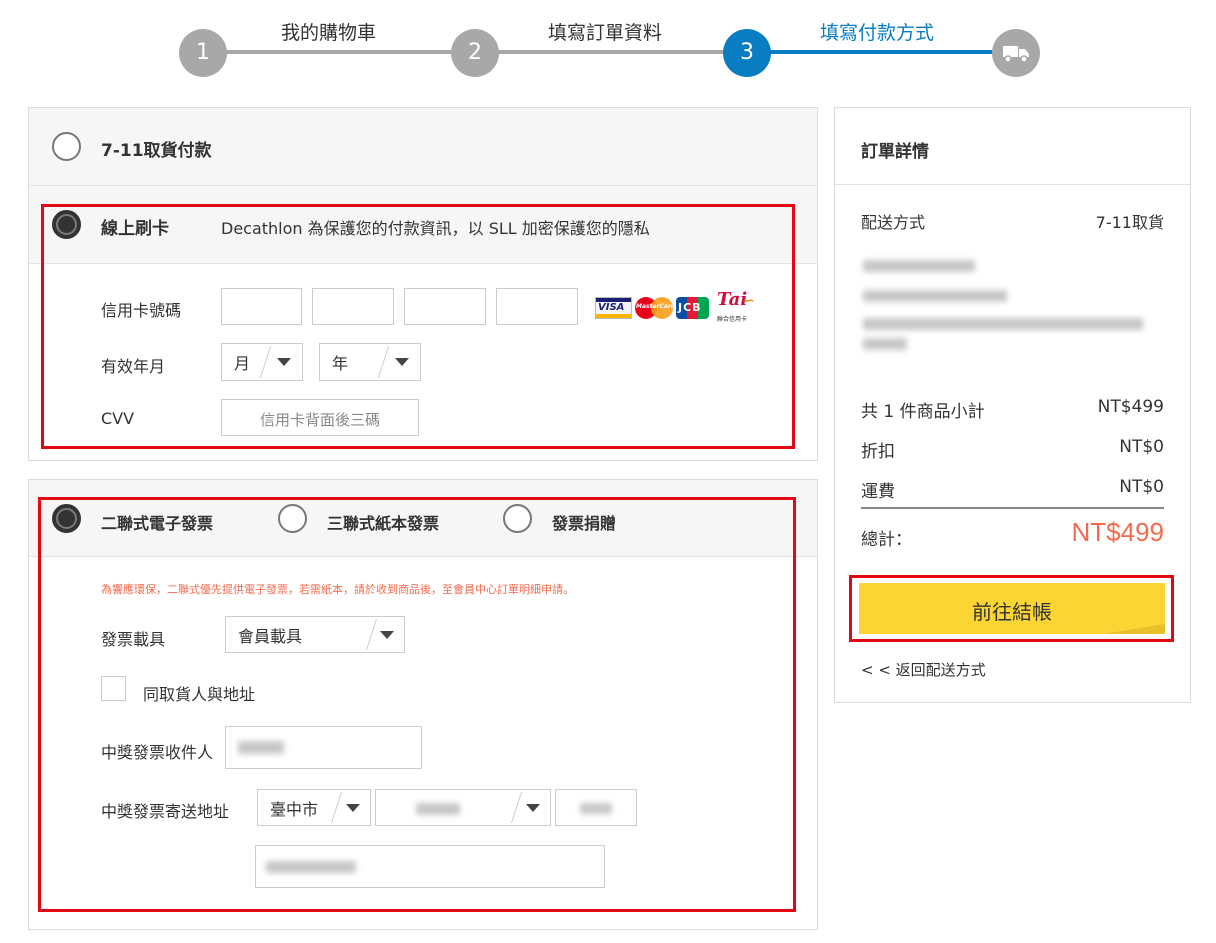 The image size is (1216, 943). I want to click on step-1-number: 1, so click(203, 52).